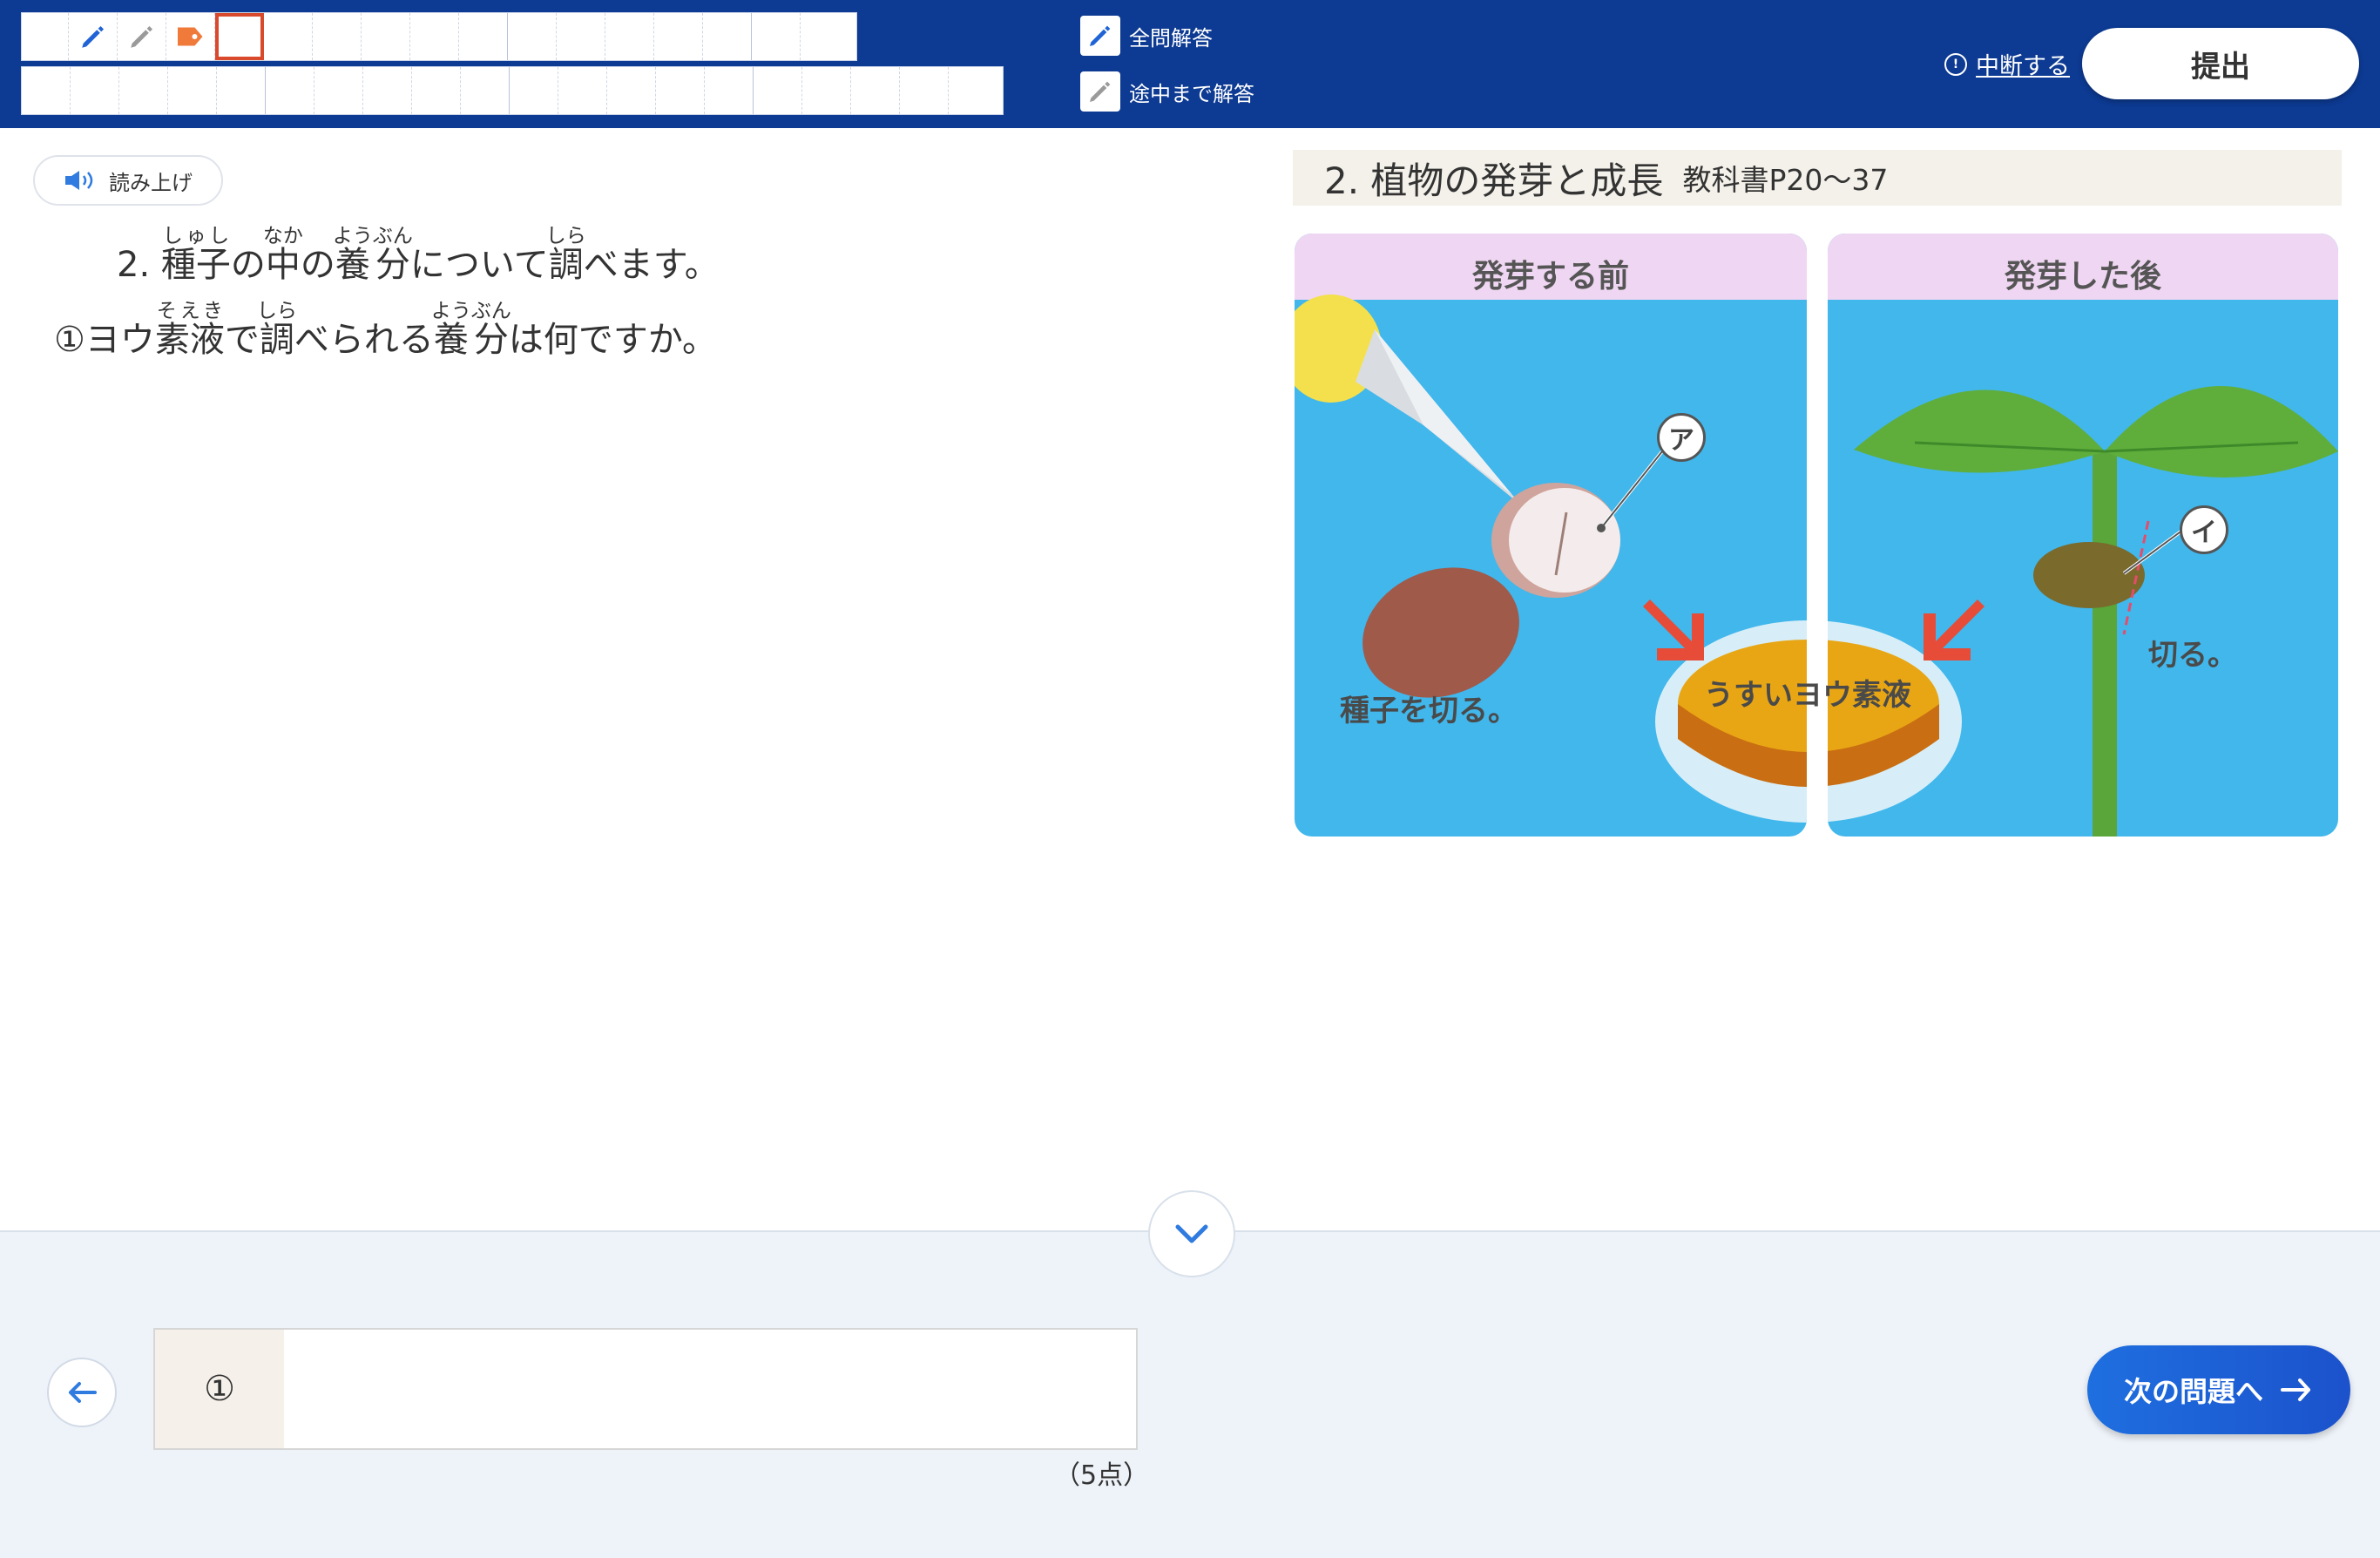 Image resolution: width=2380 pixels, height=1558 pixels. What do you see at coordinates (2023, 66) in the screenshot?
I see `suspend-label: 中断する` at bounding box center [2023, 66].